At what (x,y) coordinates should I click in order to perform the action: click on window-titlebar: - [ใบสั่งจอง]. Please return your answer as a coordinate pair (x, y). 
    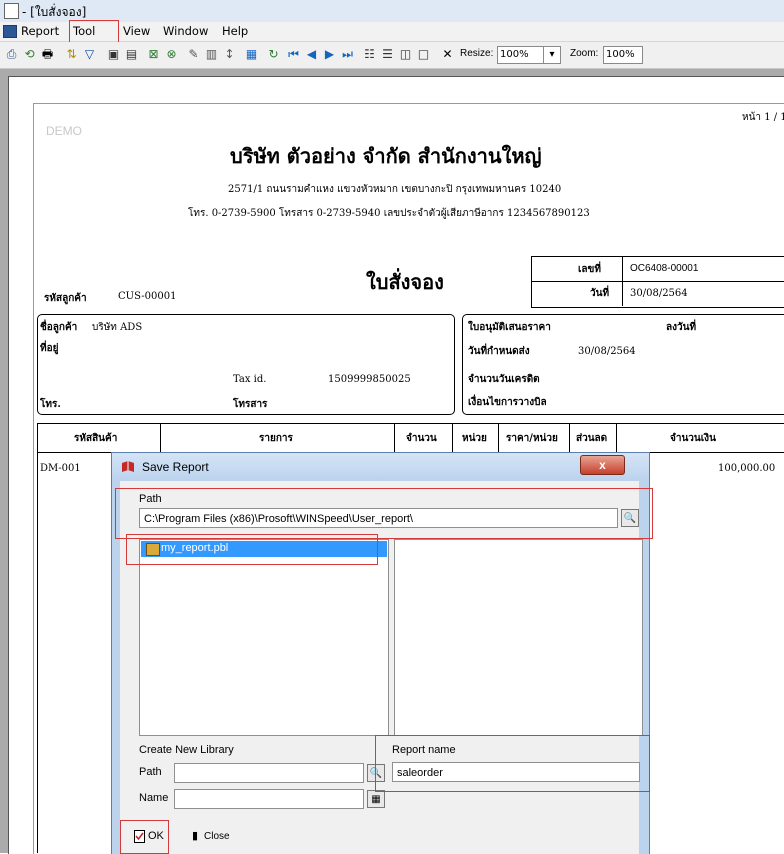
    Looking at the image, I should click on (392, 11).